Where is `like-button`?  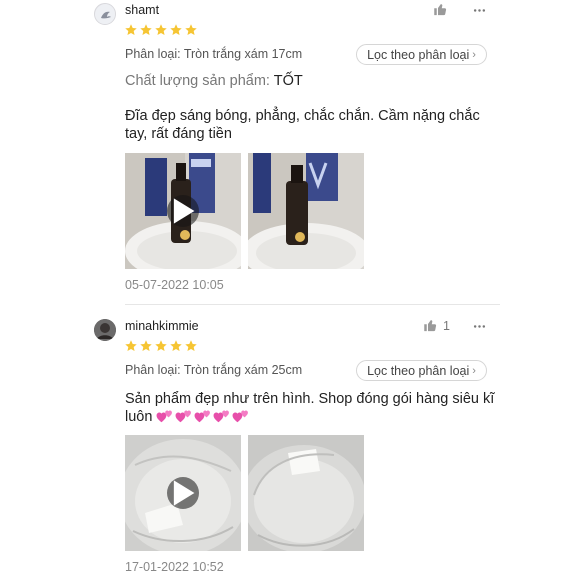
like-button is located at coordinates (443, 9).